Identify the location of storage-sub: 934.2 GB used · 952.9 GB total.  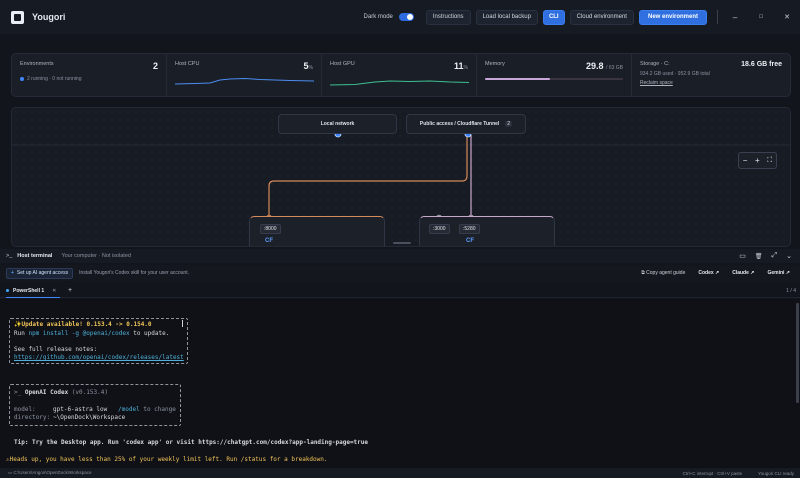
(675, 74).